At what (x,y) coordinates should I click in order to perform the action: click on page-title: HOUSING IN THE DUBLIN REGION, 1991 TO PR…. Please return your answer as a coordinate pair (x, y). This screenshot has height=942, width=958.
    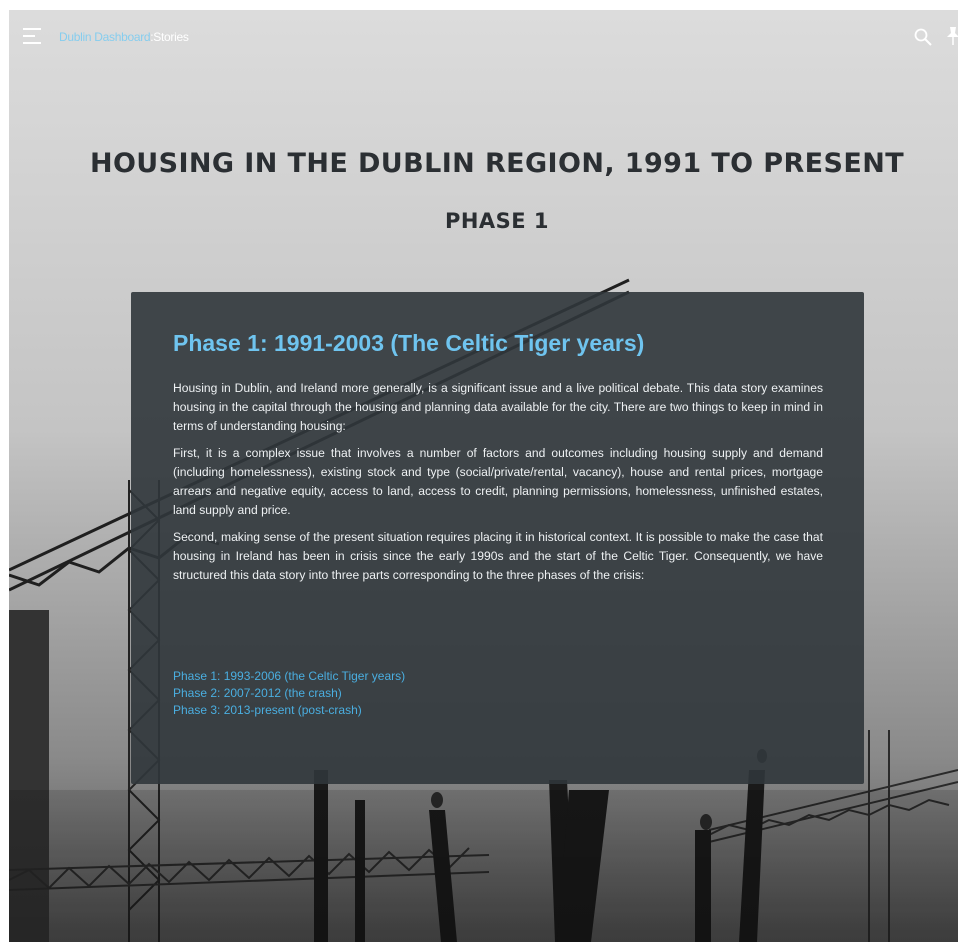
    Looking at the image, I should click on (497, 163).